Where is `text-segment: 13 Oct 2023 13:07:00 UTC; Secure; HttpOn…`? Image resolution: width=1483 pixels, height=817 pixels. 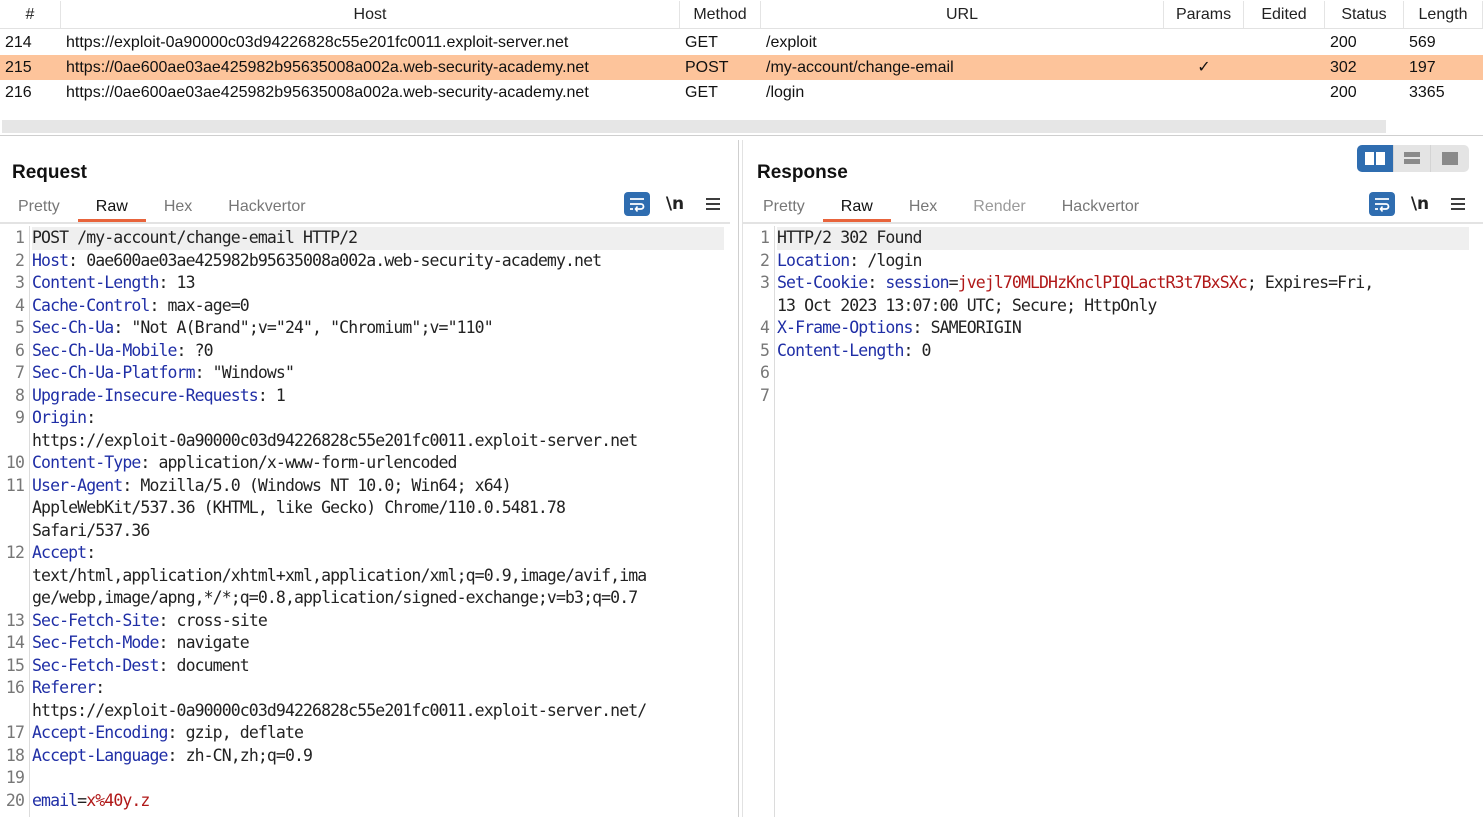 text-segment: 13 Oct 2023 13:07:00 UTC; Secure; HttpOn… is located at coordinates (967, 305).